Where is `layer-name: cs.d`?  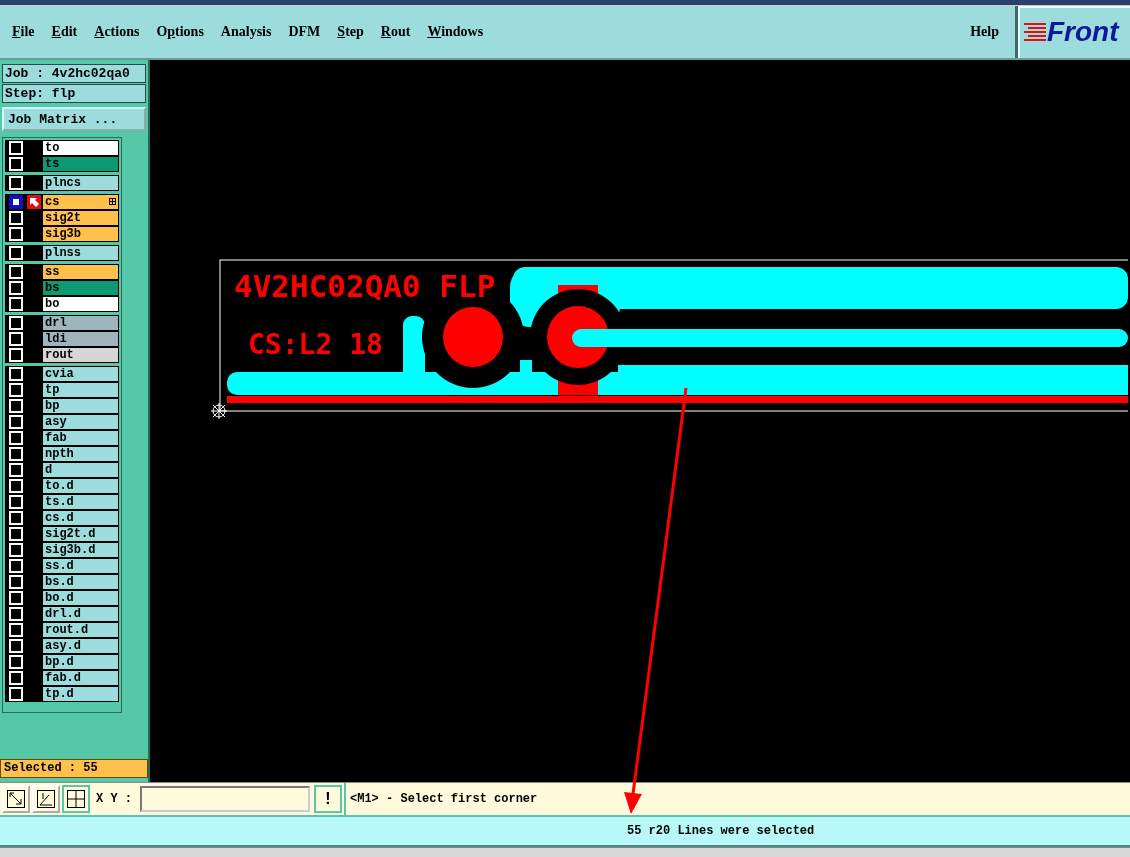
layer-name: cs.d is located at coordinates (80, 518).